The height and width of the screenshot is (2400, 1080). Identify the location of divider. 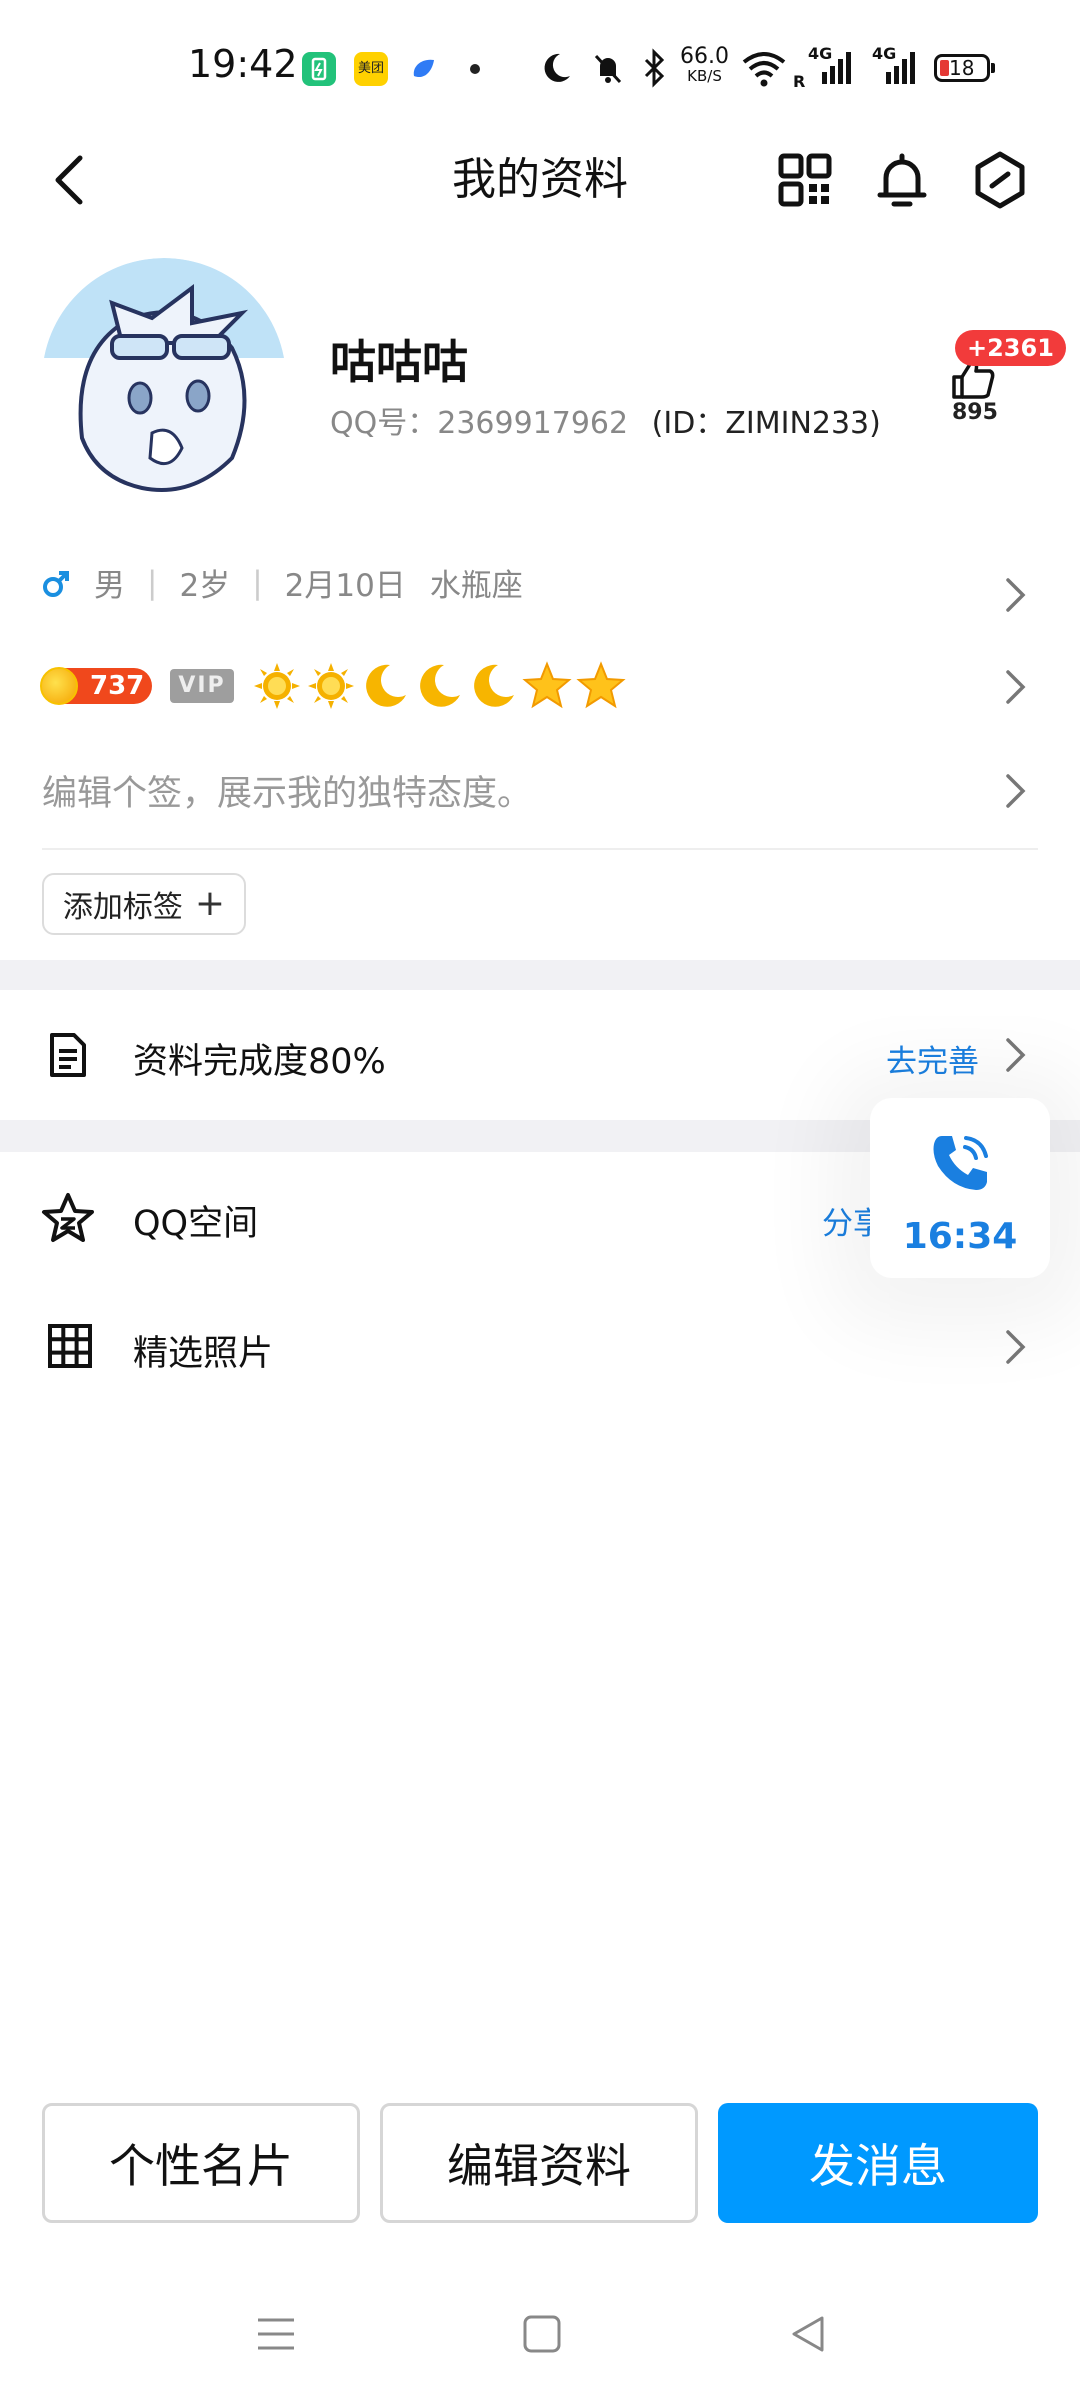
(540, 849).